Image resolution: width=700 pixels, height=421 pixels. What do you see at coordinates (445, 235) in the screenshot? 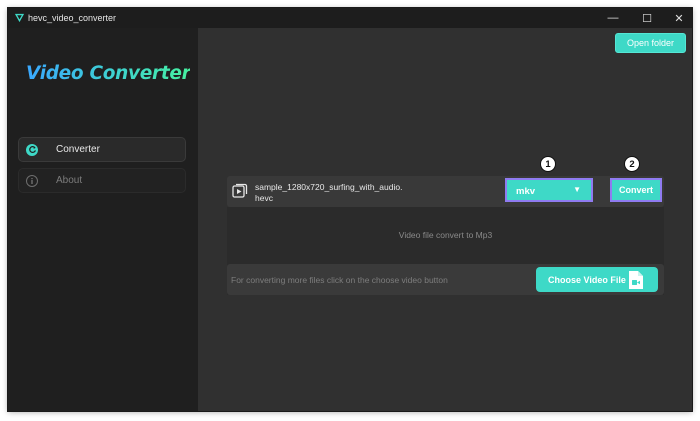
I see `info-text: Video file convert to Mp3` at bounding box center [445, 235].